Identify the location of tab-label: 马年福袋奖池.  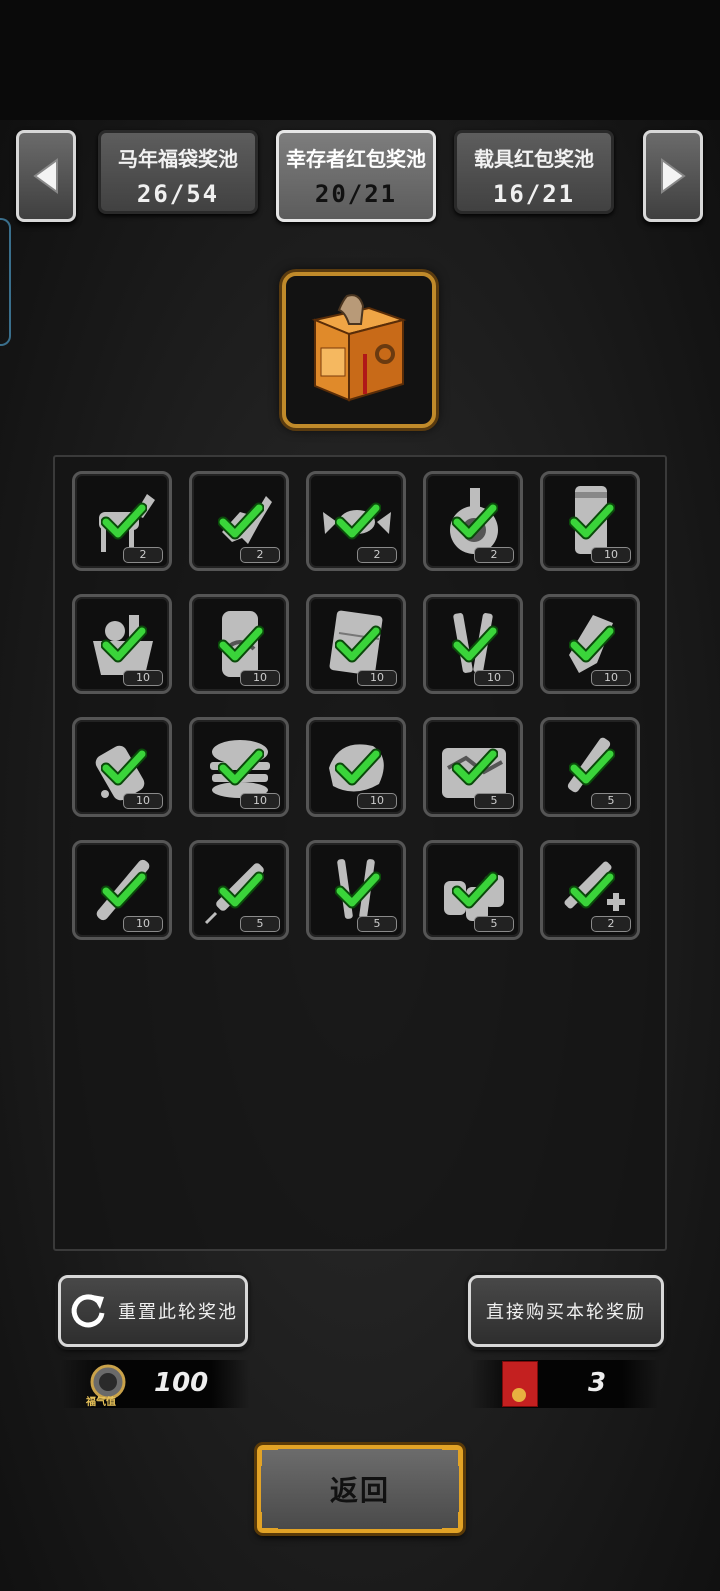
(178, 159).